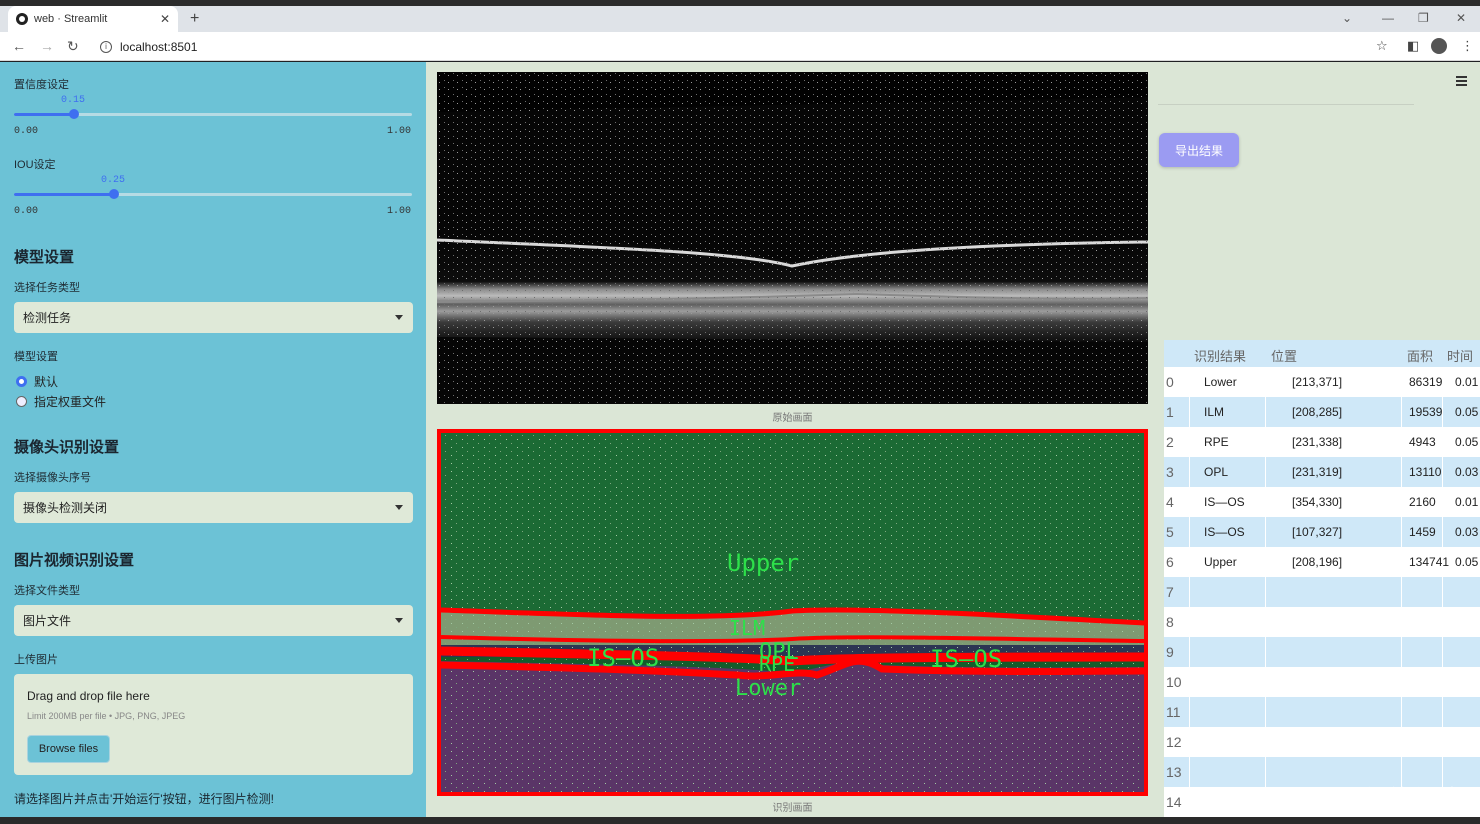  What do you see at coordinates (35, 165) in the screenshot?
I see `iou-label: IOU设定` at bounding box center [35, 165].